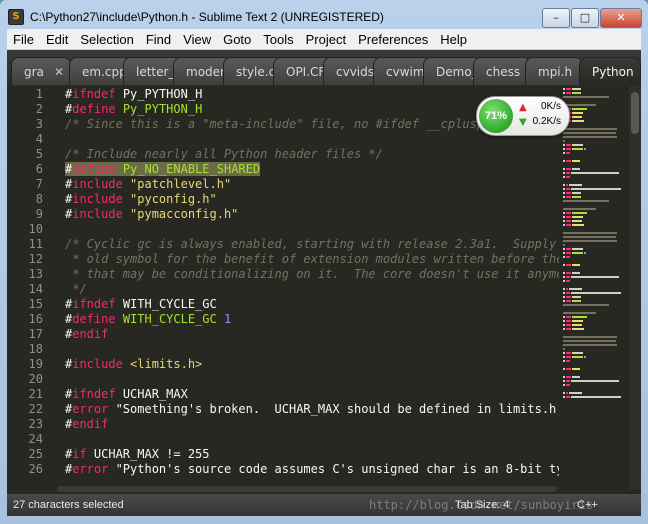 Image resolution: width=648 pixels, height=524 pixels. I want to click on code-line: #if UCHAR_MAX != 255, so click(137, 454).